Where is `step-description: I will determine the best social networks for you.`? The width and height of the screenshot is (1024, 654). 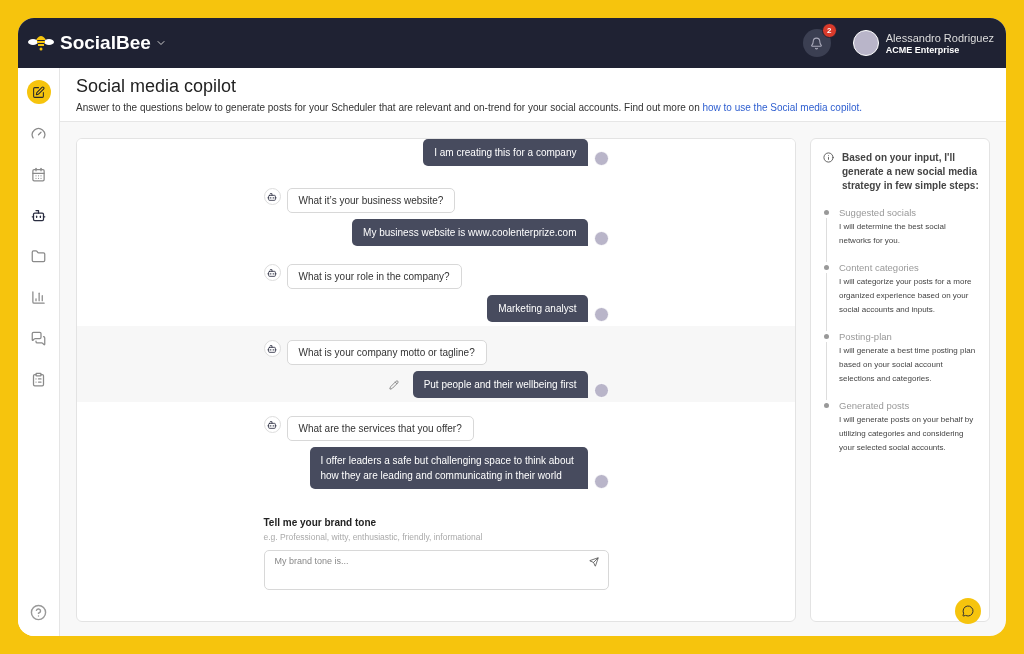 step-description: I will determine the best social networks for you. is located at coordinates (893, 234).